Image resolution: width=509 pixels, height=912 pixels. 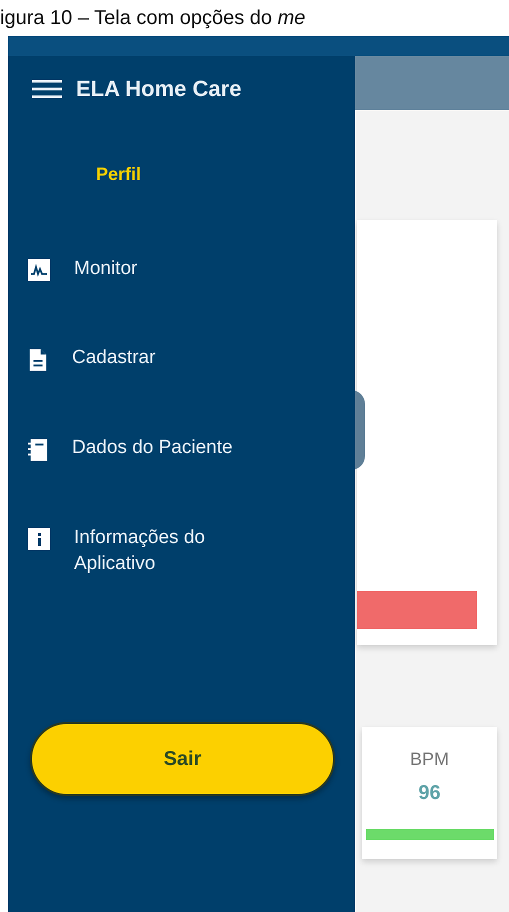 What do you see at coordinates (159, 89) in the screenshot?
I see `app-title: ELA Home Care` at bounding box center [159, 89].